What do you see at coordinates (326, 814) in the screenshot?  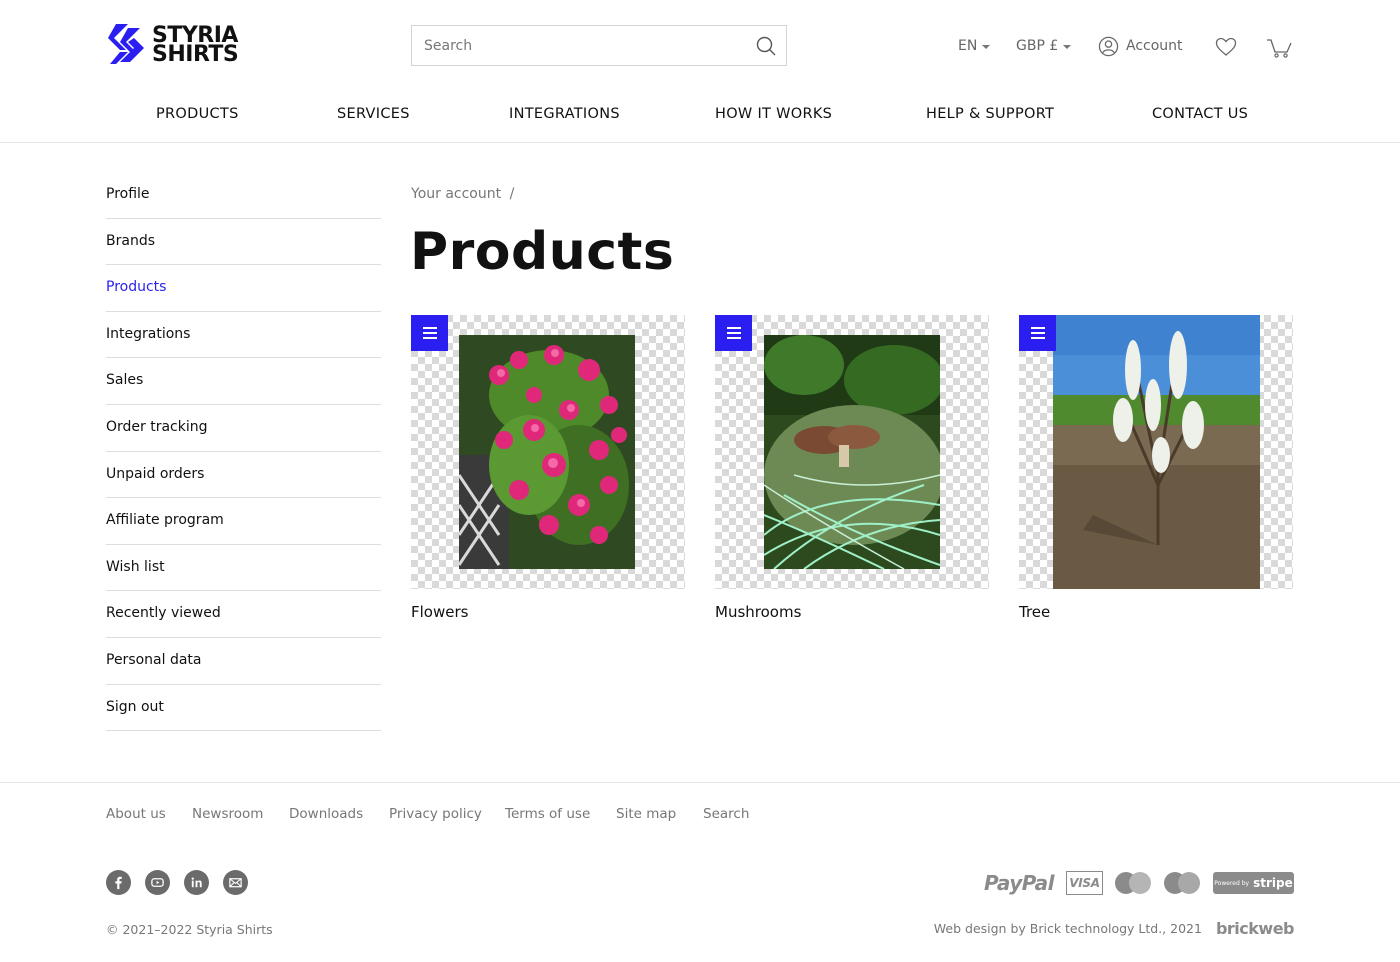 I see `footer-link-downloads: Downloads` at bounding box center [326, 814].